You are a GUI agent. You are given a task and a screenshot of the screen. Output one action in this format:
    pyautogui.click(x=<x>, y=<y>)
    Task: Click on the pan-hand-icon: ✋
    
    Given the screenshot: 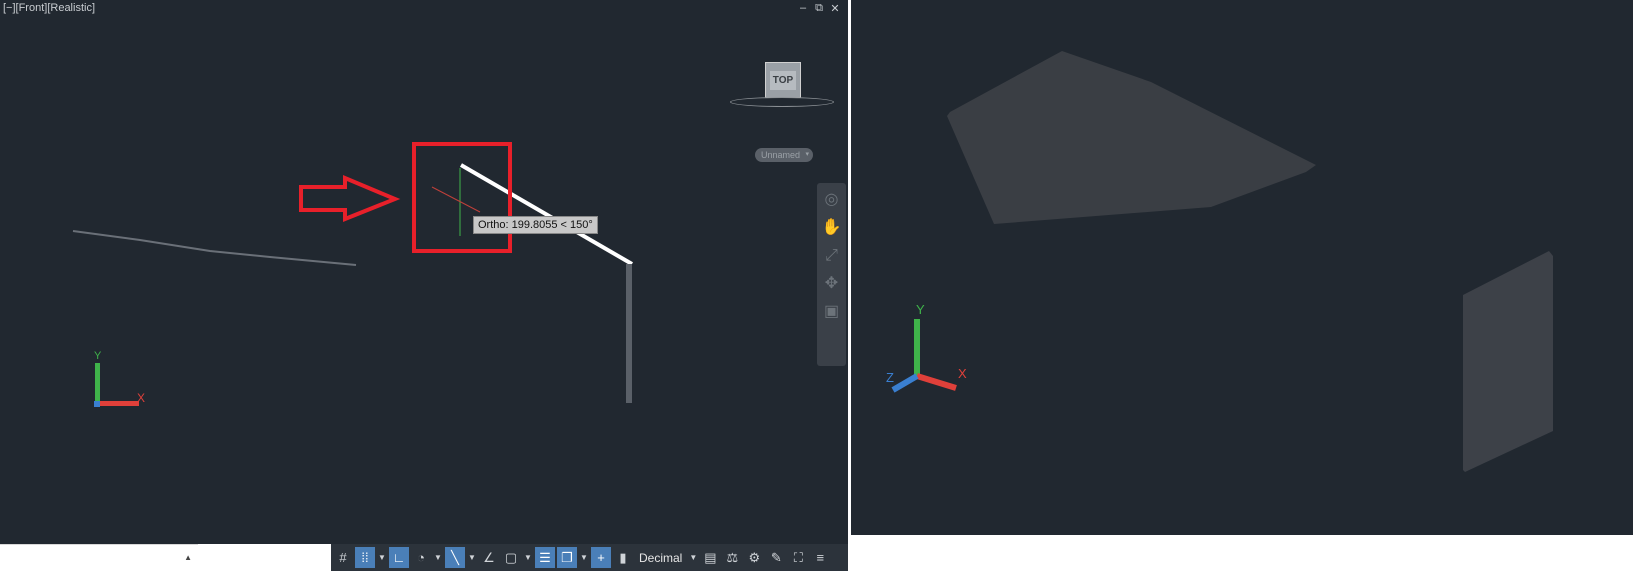 What is the action you would take?
    pyautogui.click(x=832, y=228)
    